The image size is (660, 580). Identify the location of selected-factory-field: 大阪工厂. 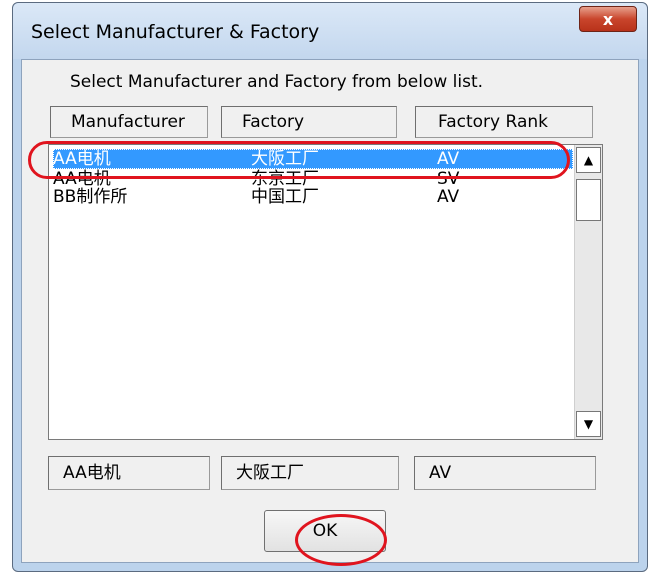
(310, 473).